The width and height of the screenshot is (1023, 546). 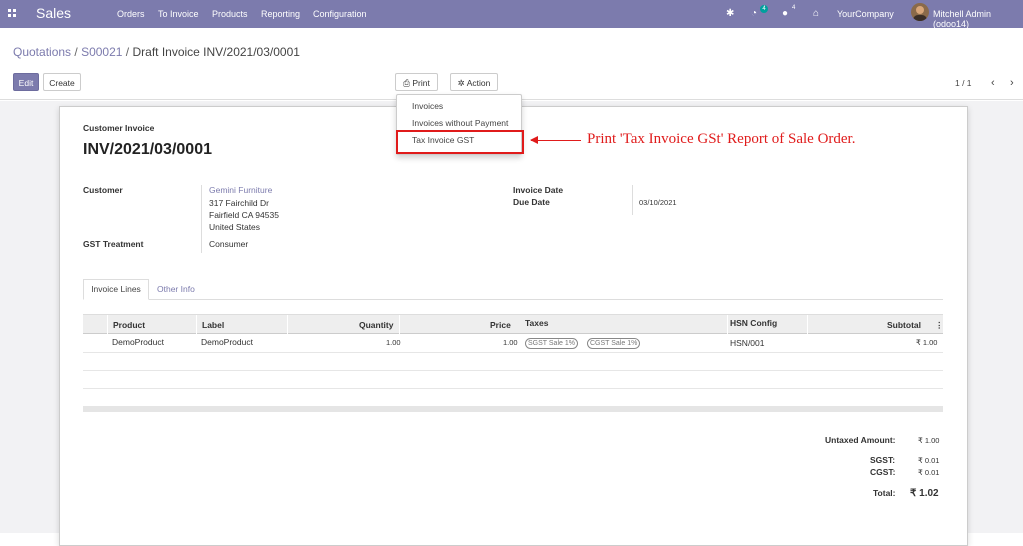 What do you see at coordinates (551, 343) in the screenshot?
I see `tax-tag: SGST Sale 1%` at bounding box center [551, 343].